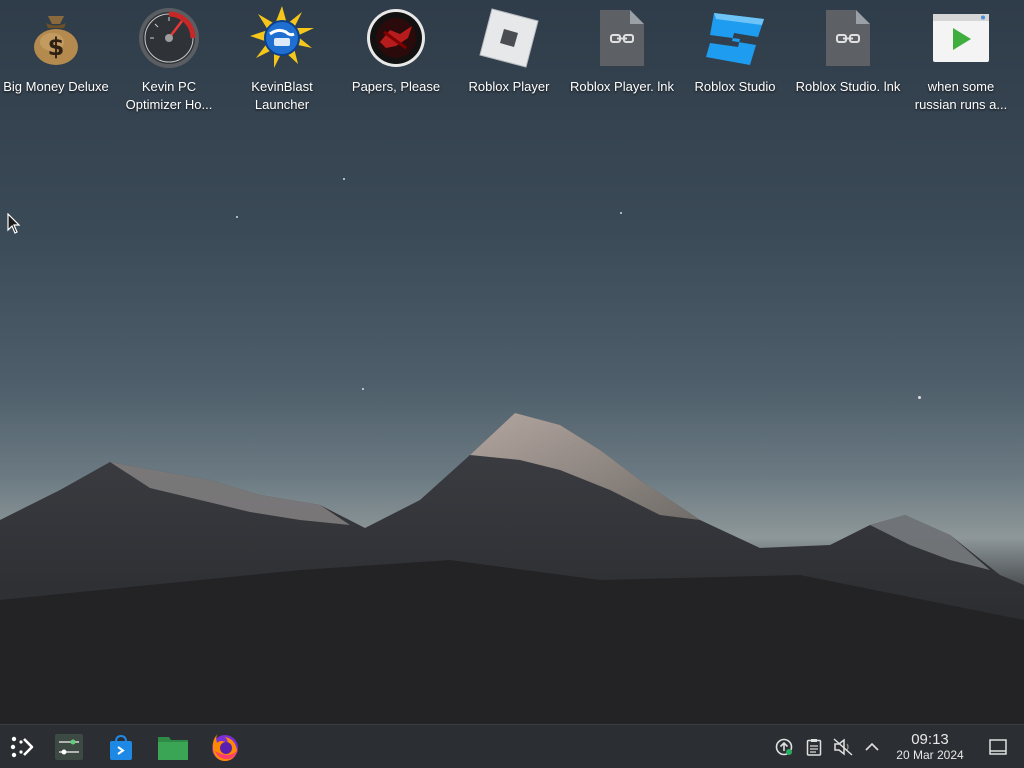 Image resolution: width=1024 pixels, height=768 pixels. Describe the element at coordinates (56, 86) in the screenshot. I see `desktop-icon-label: Big Money Deluxe` at that location.